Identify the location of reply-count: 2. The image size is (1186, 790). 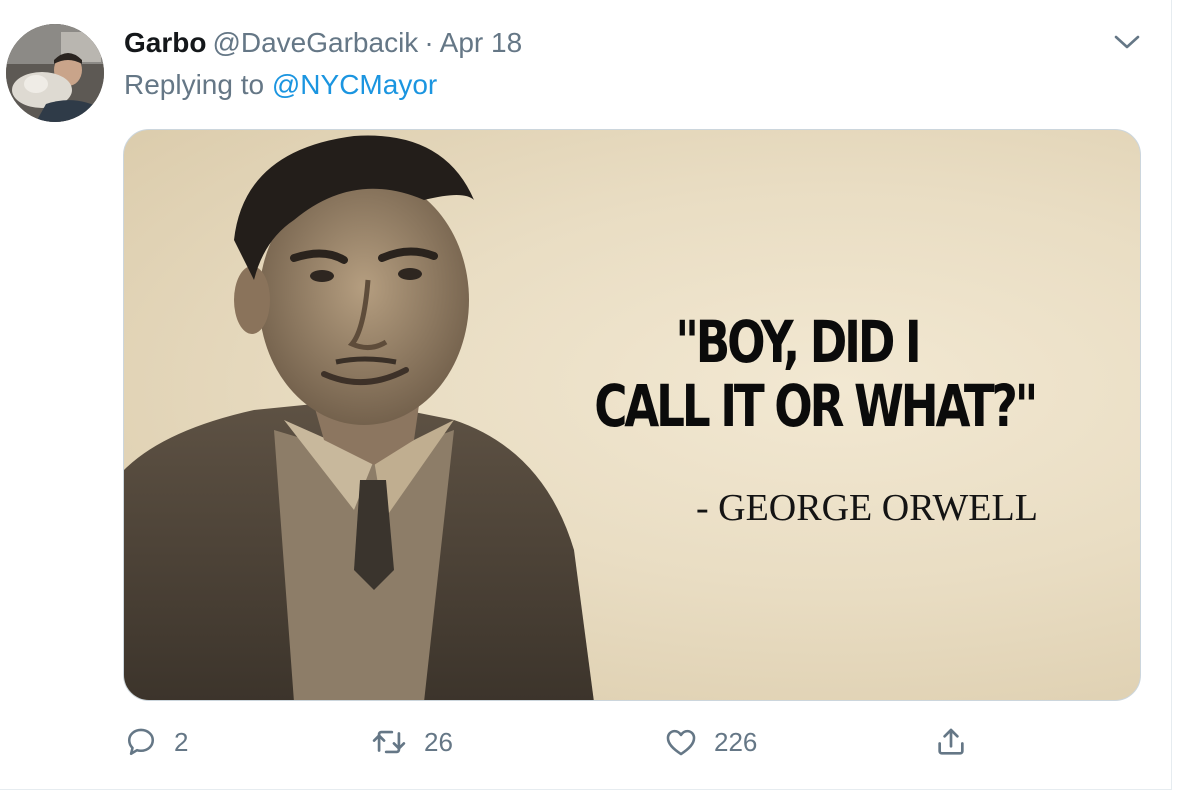
(181, 741).